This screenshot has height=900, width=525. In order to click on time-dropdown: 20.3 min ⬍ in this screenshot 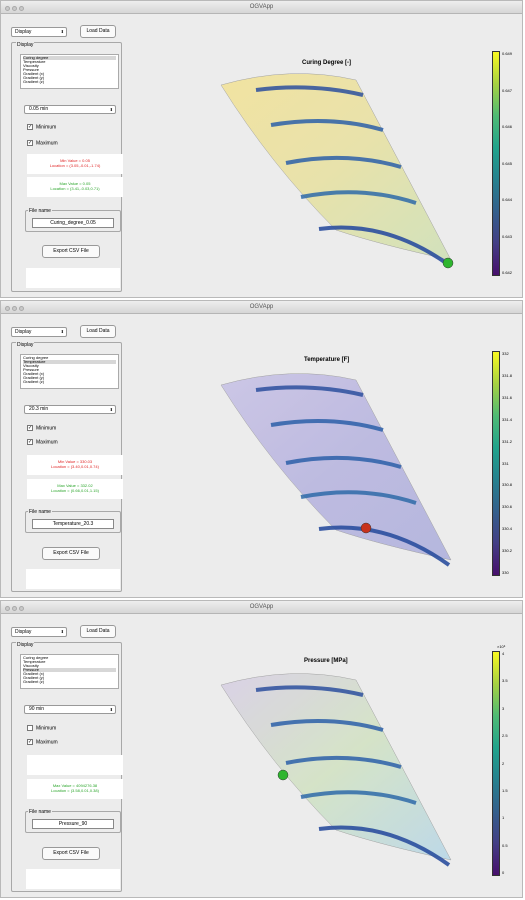, I will do `click(70, 409)`.